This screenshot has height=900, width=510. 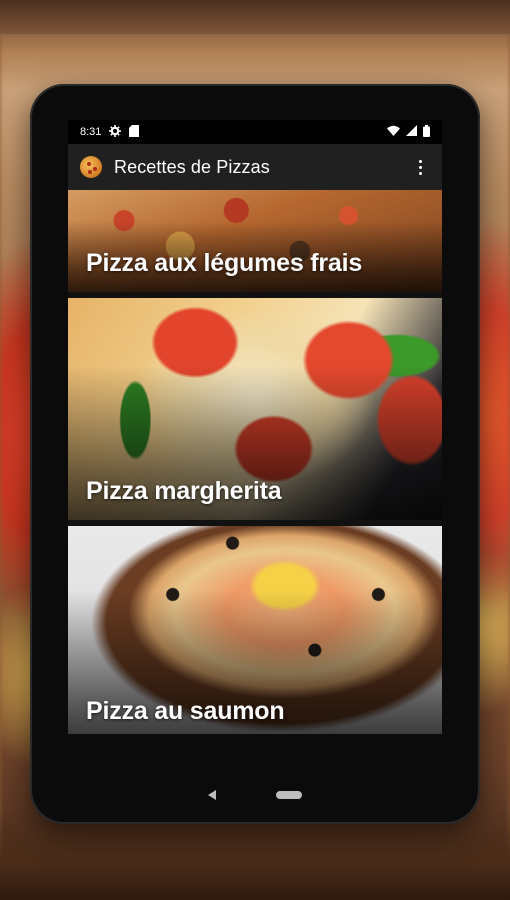 I want to click on status-bar: 8:31, so click(x=255, y=132).